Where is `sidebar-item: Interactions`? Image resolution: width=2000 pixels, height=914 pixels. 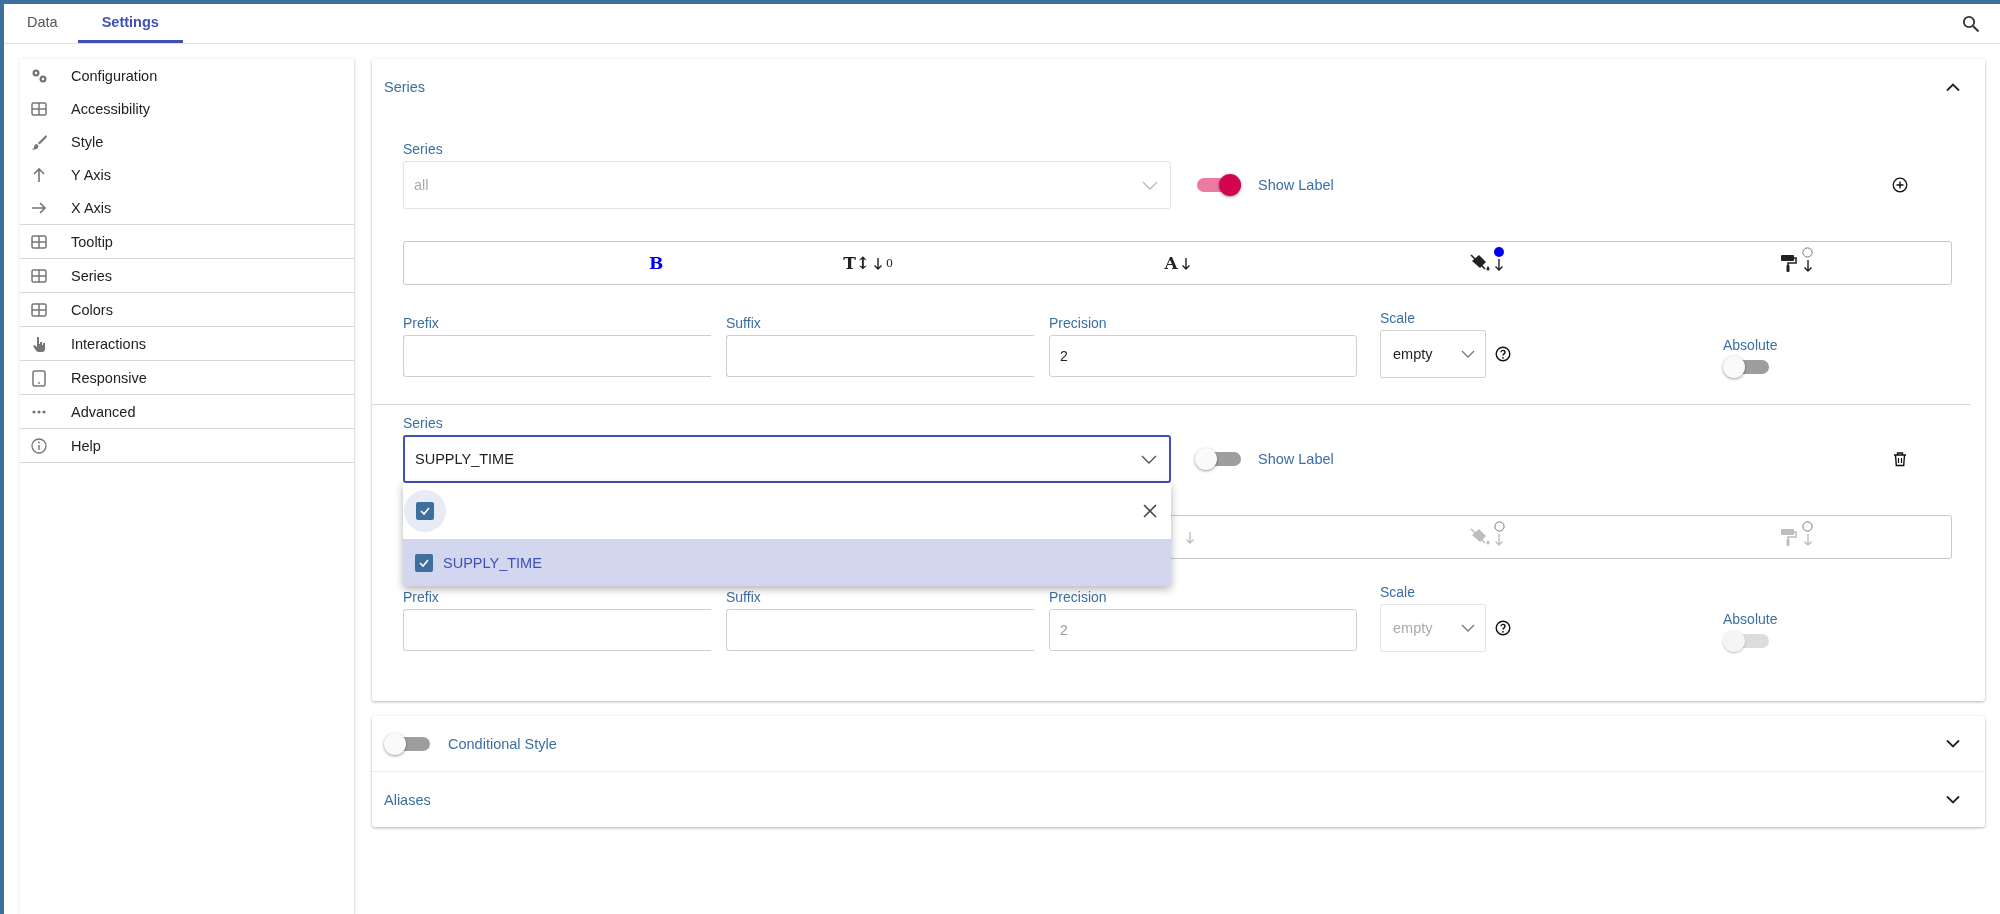
sidebar-item: Interactions is located at coordinates (187, 343).